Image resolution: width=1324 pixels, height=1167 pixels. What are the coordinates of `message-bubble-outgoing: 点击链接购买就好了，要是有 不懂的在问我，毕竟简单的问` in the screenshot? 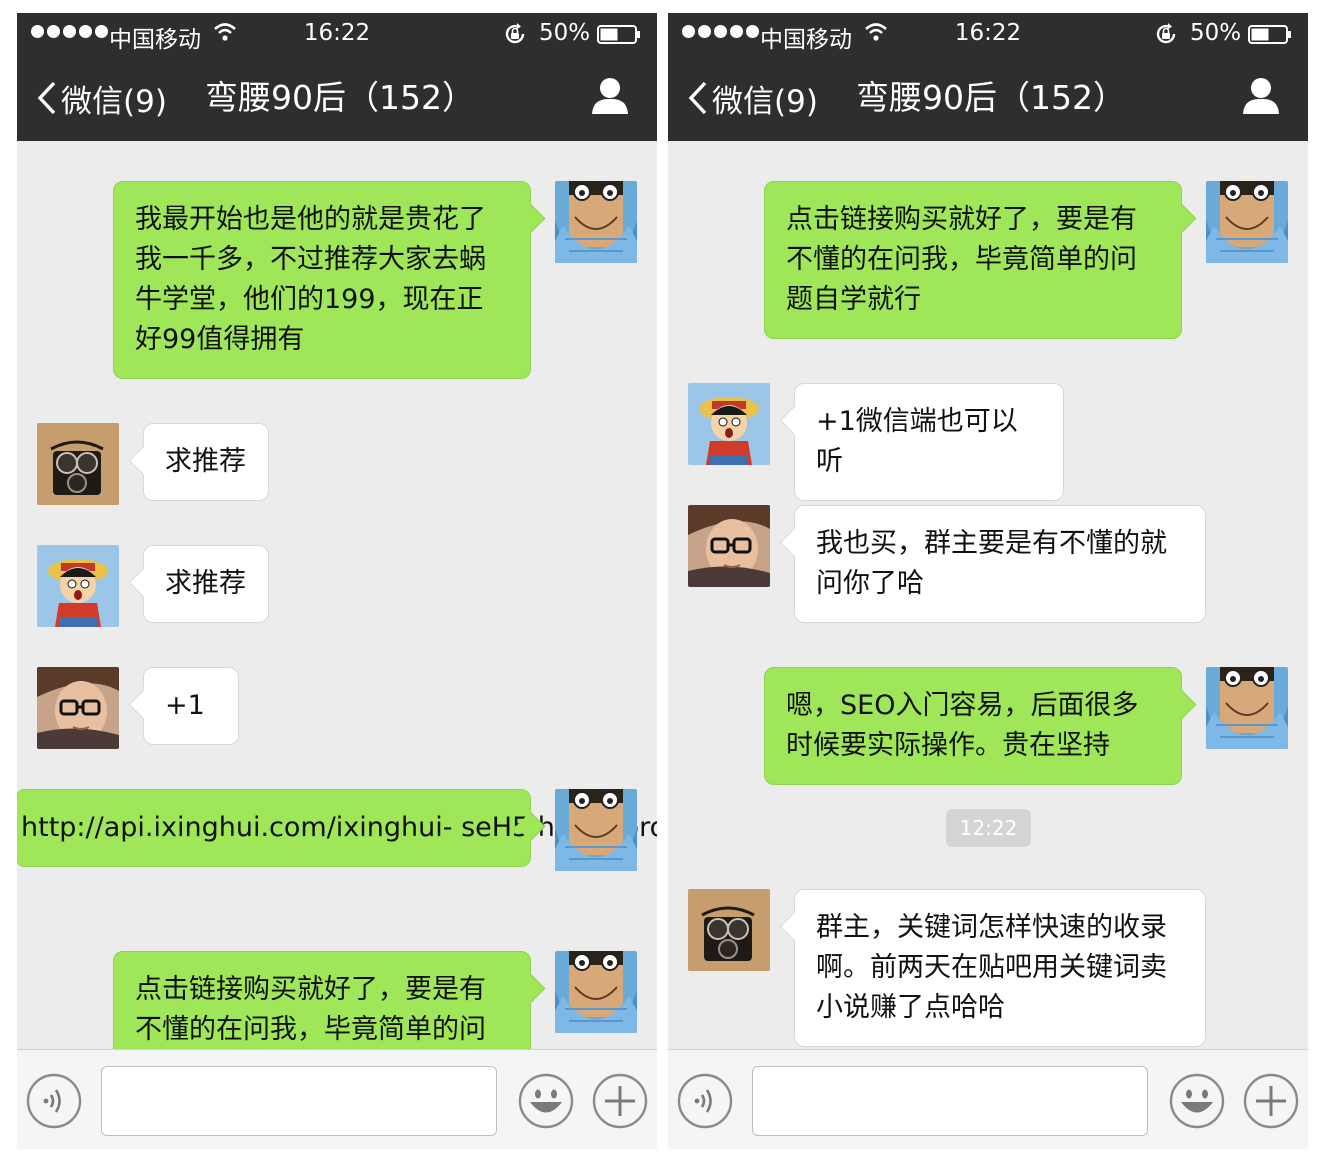 It's located at (322, 1000).